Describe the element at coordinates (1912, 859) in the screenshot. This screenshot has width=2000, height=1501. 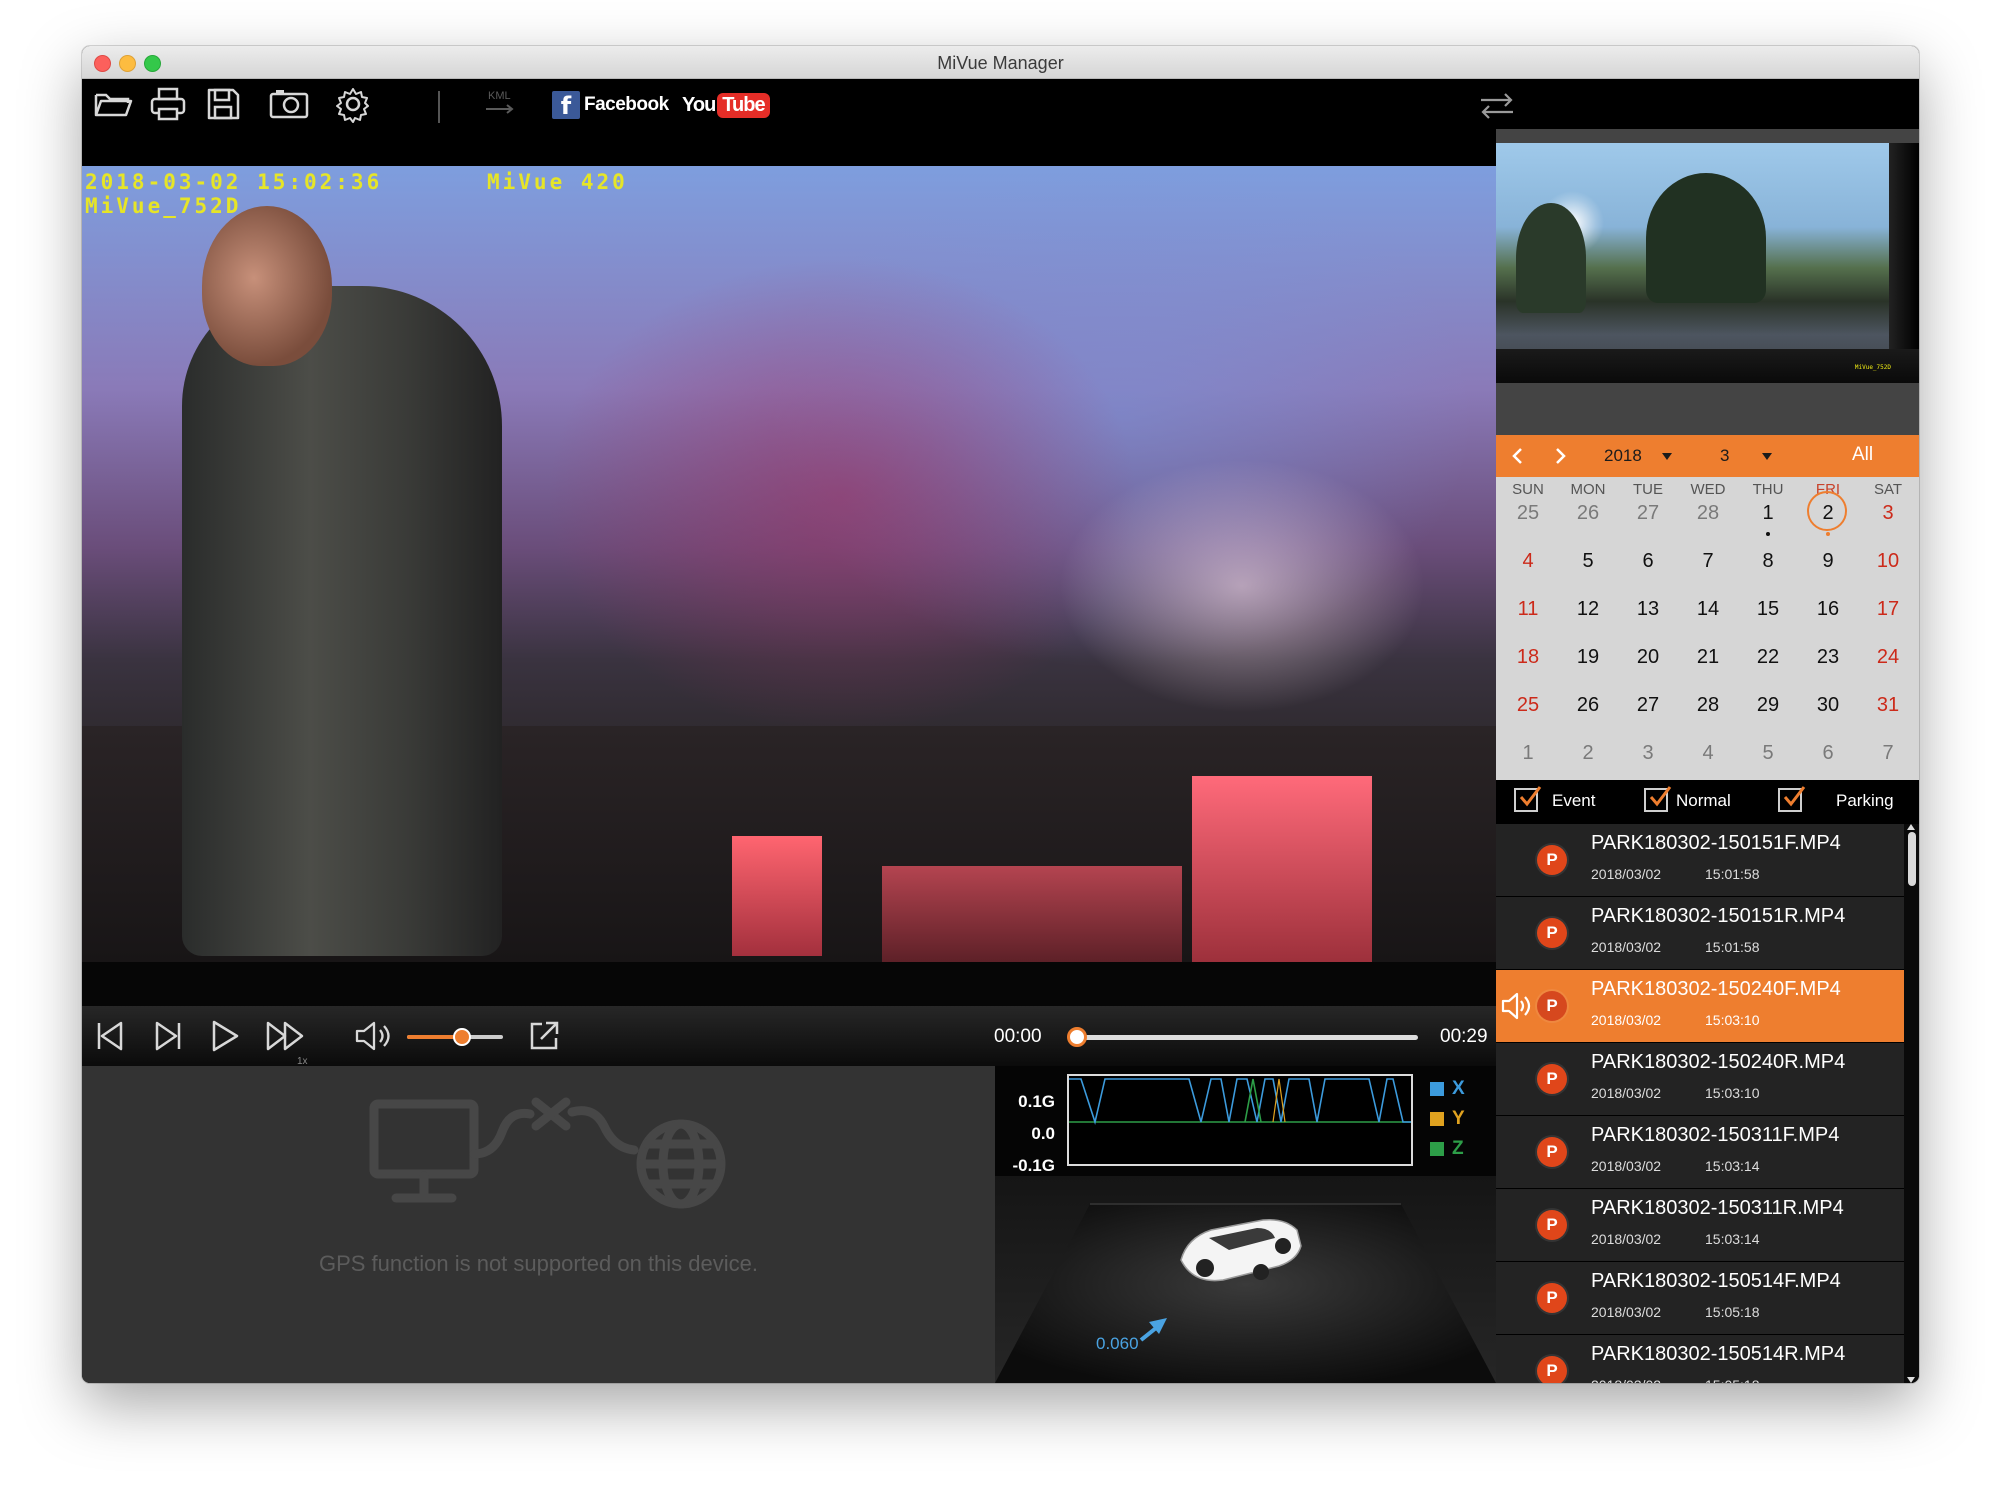
I see `scrollbar-thumb` at that location.